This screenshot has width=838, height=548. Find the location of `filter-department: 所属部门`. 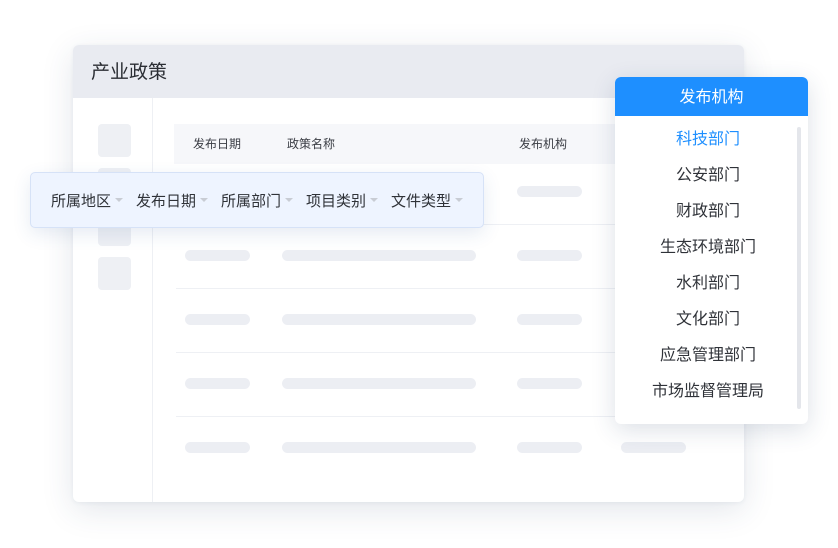

filter-department: 所属部门 is located at coordinates (257, 201).